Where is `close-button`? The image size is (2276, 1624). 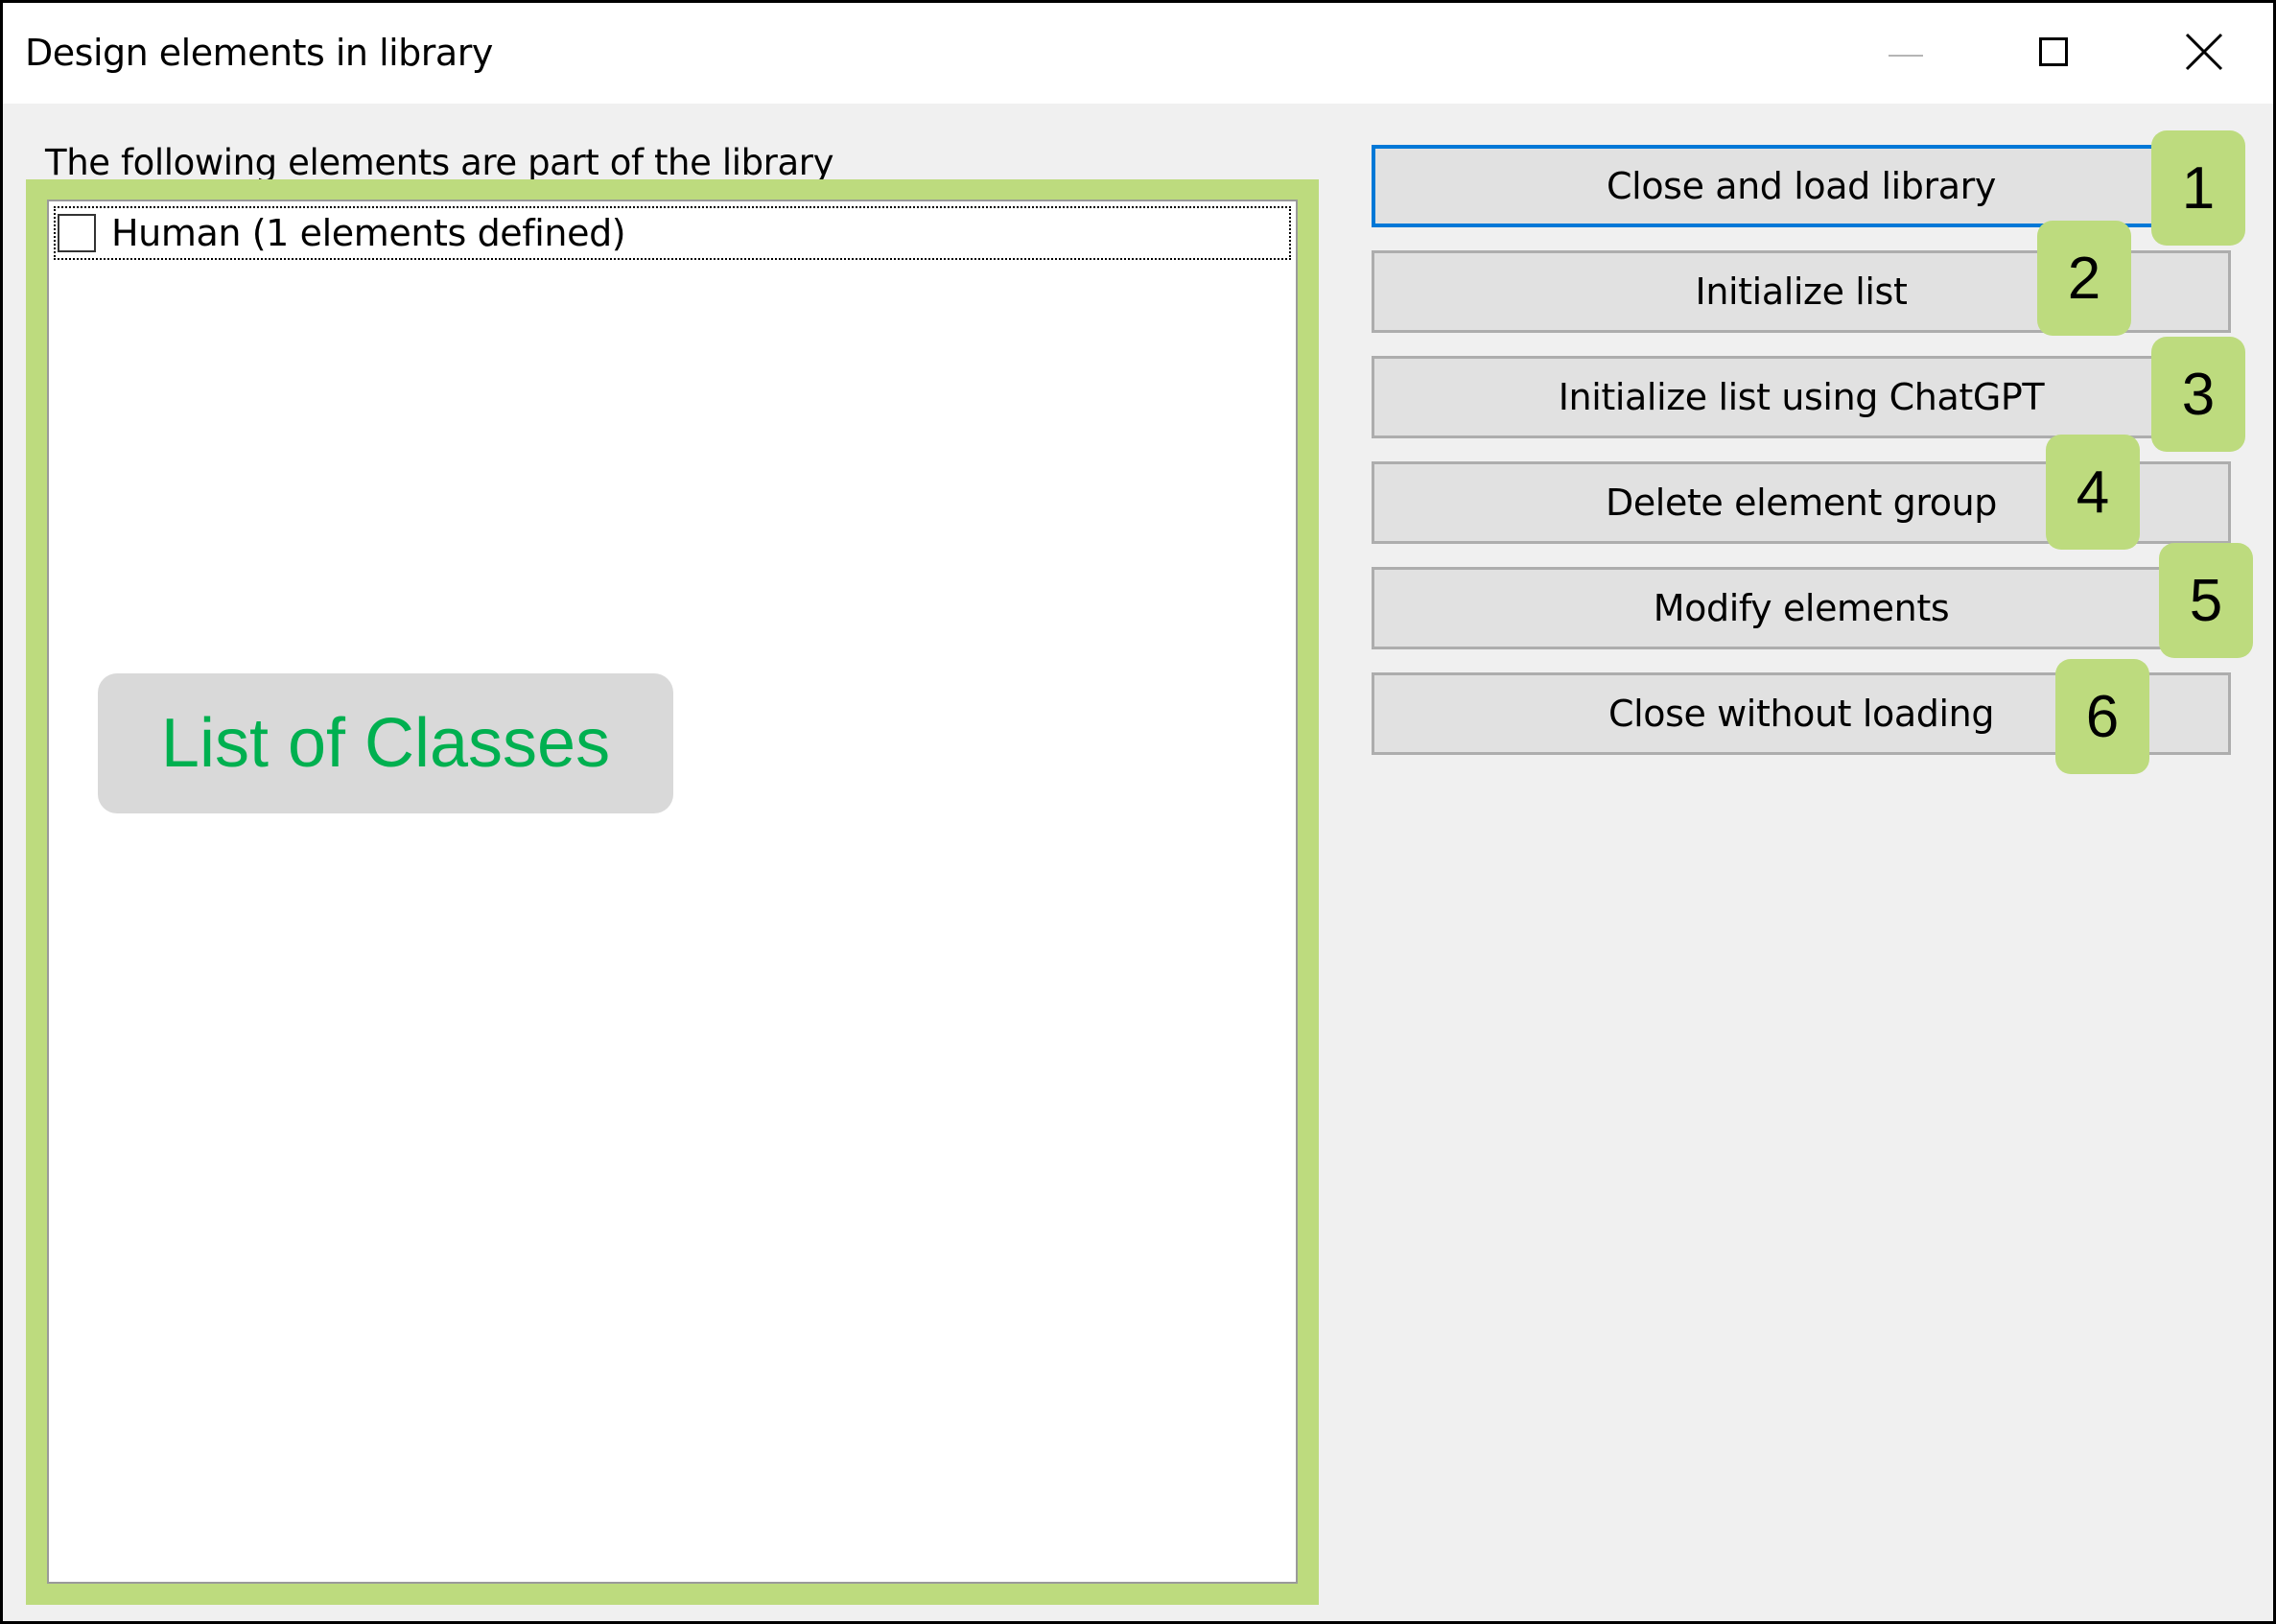 close-button is located at coordinates (2204, 55).